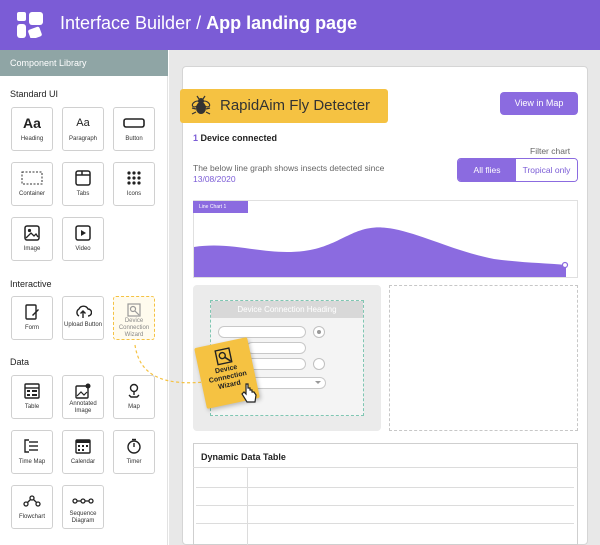  I want to click on table-divider, so click(385, 467).